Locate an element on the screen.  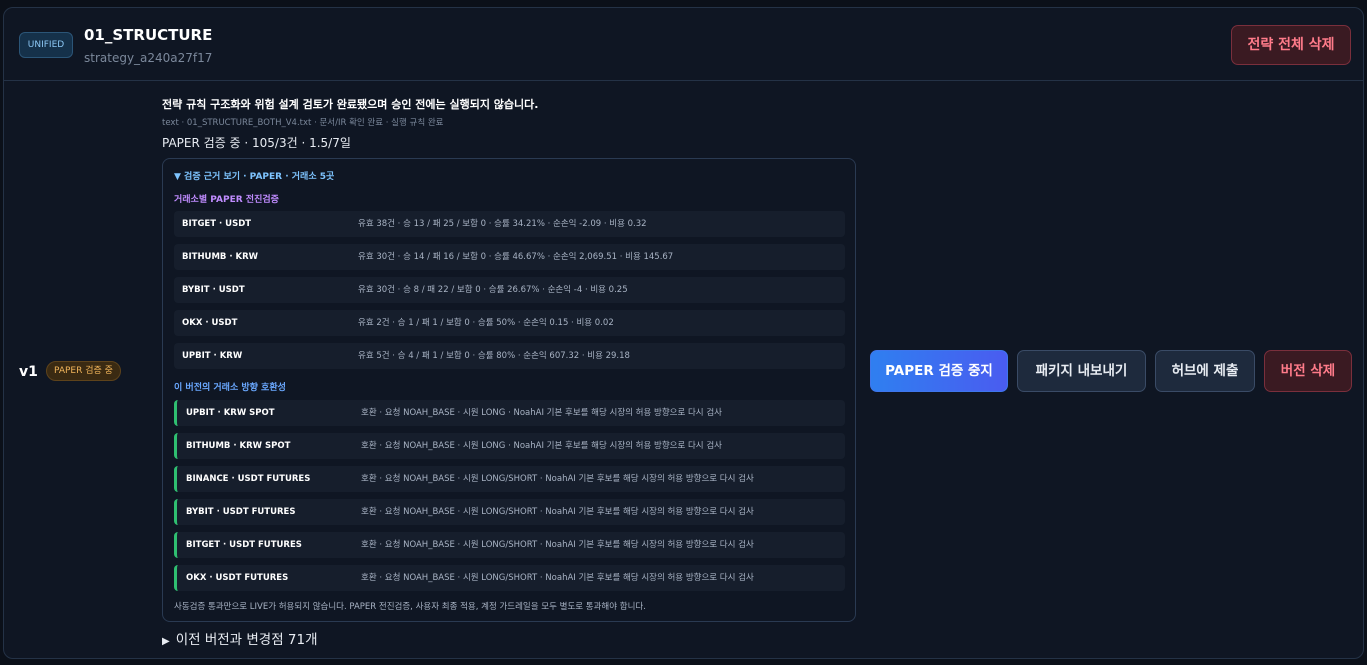
compat-section-title: 이 버전의 거래소 방향 호환성 is located at coordinates (230, 388).